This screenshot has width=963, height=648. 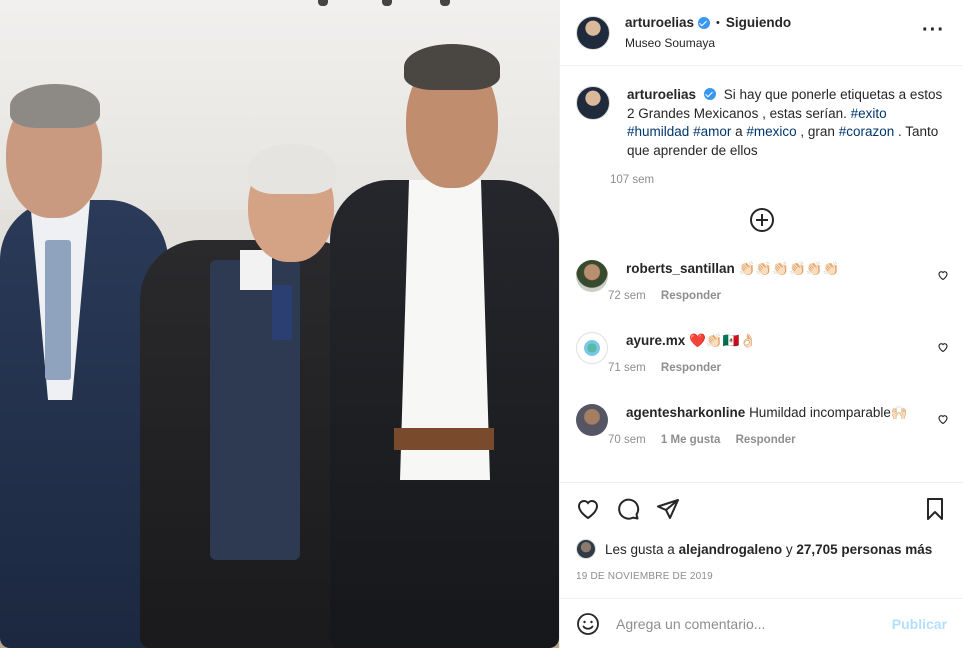 What do you see at coordinates (588, 624) in the screenshot?
I see `emoji-smiley-icon` at bounding box center [588, 624].